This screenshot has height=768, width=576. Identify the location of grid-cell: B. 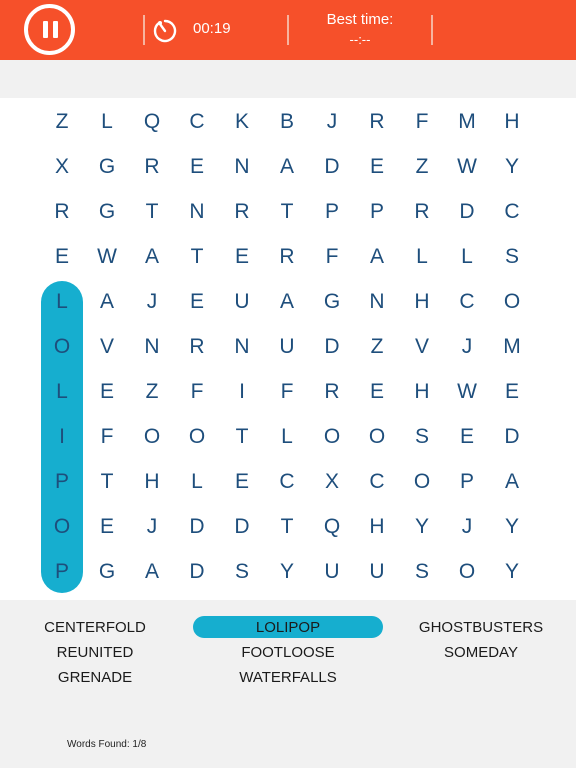
(287, 122).